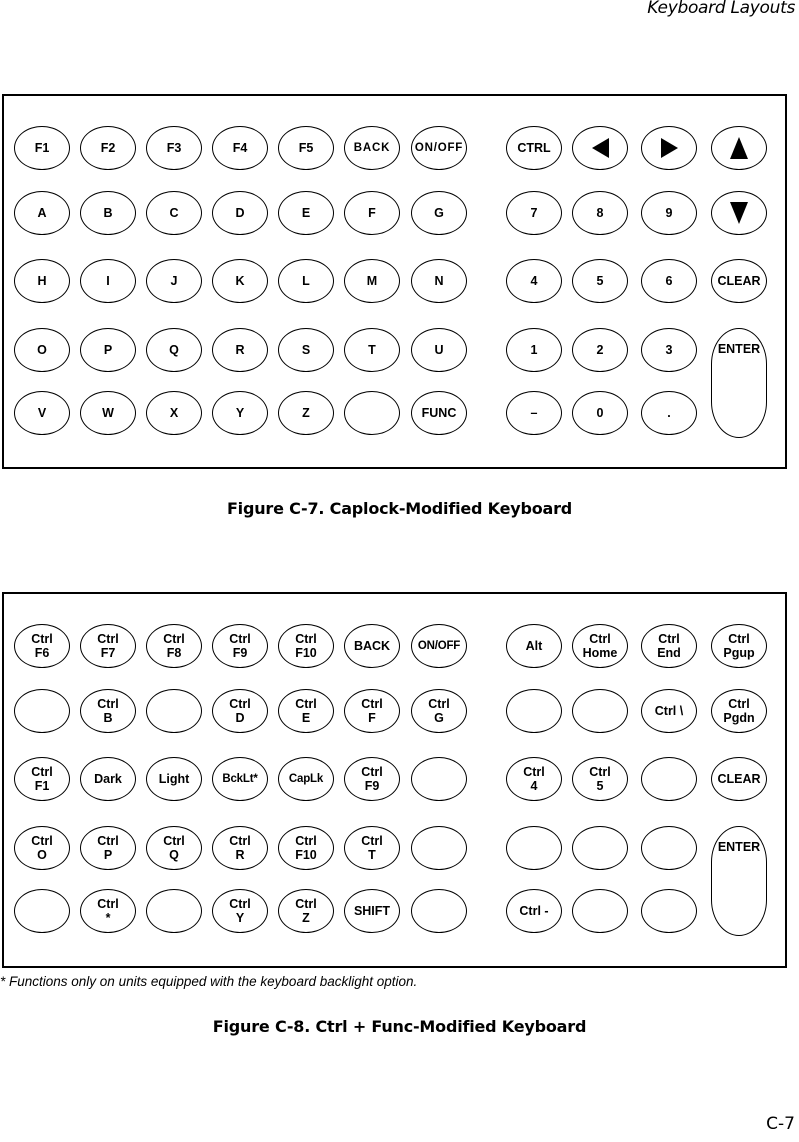 Image resolution: width=799 pixels, height=1142 pixels. Describe the element at coordinates (108, 848) in the screenshot. I see `key-ctrl-p: Ctrl P` at that location.